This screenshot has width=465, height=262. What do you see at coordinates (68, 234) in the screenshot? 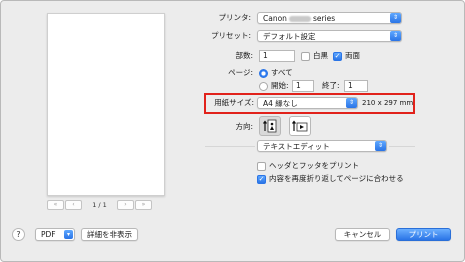
I see `chevron-down-icon: ▾` at bounding box center [68, 234].